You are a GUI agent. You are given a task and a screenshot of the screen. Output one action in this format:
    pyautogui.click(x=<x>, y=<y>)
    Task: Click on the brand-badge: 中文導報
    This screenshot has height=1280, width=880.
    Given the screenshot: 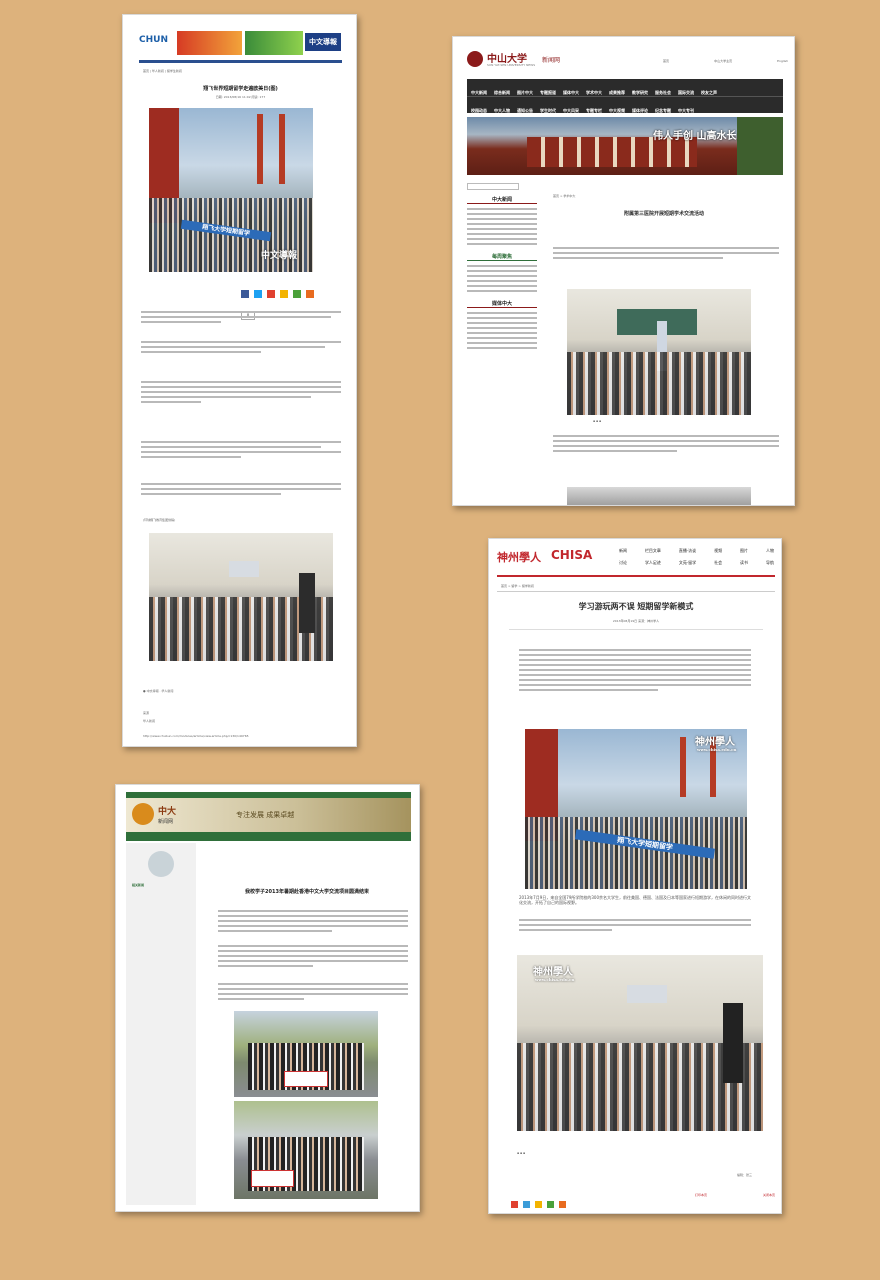 What is the action you would take?
    pyautogui.click(x=323, y=42)
    